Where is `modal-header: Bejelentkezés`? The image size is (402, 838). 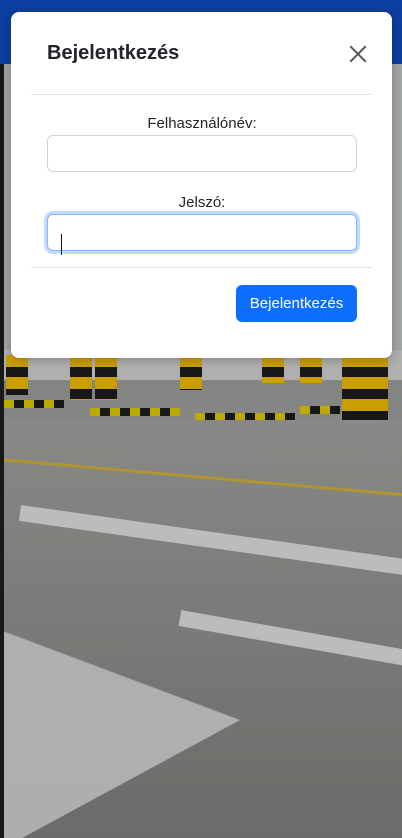 modal-header: Bejelentkezés is located at coordinates (201, 53).